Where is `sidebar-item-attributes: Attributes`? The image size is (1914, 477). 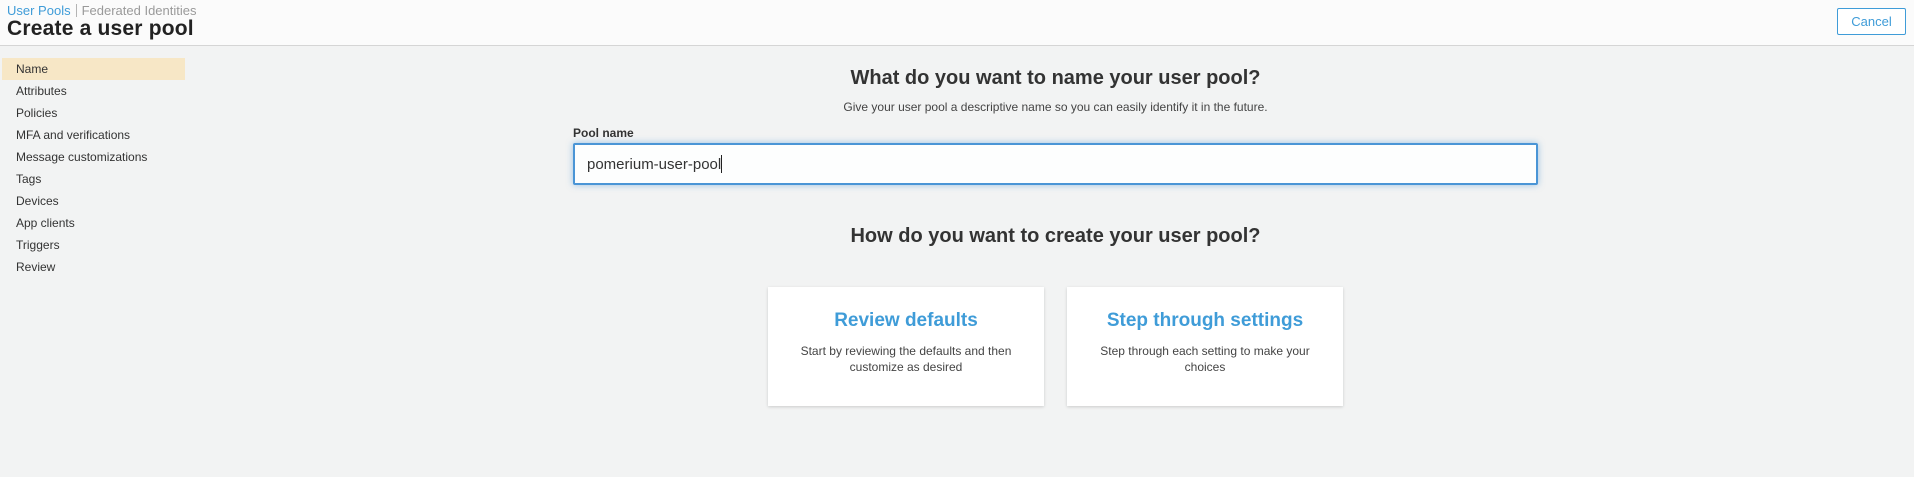
sidebar-item-attributes: Attributes is located at coordinates (93, 91).